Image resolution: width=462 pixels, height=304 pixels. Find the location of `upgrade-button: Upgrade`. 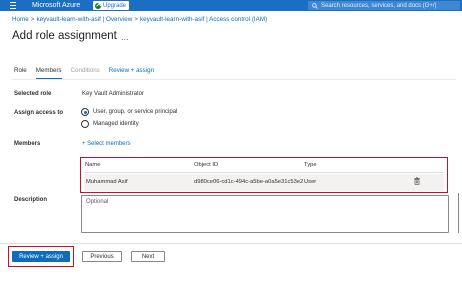

upgrade-button: Upgrade is located at coordinates (111, 5).